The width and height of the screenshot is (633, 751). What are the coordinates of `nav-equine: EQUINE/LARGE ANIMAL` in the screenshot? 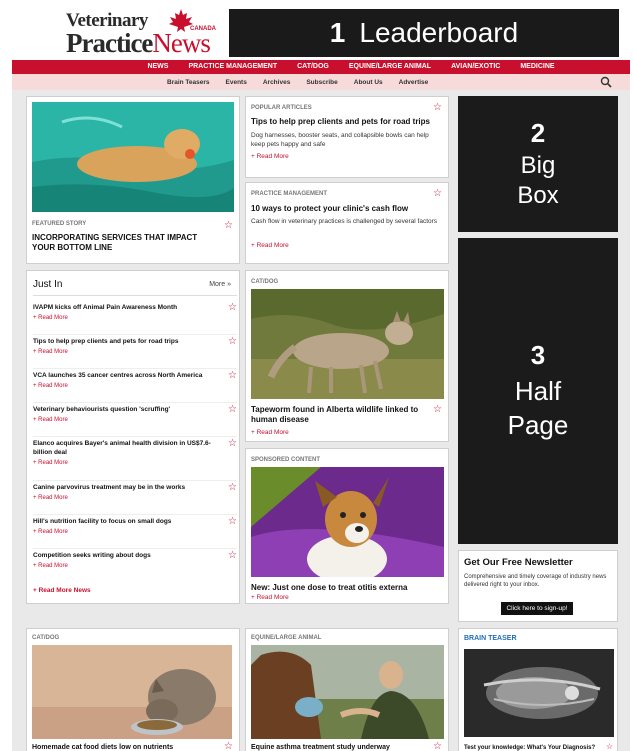 It's located at (390, 67).